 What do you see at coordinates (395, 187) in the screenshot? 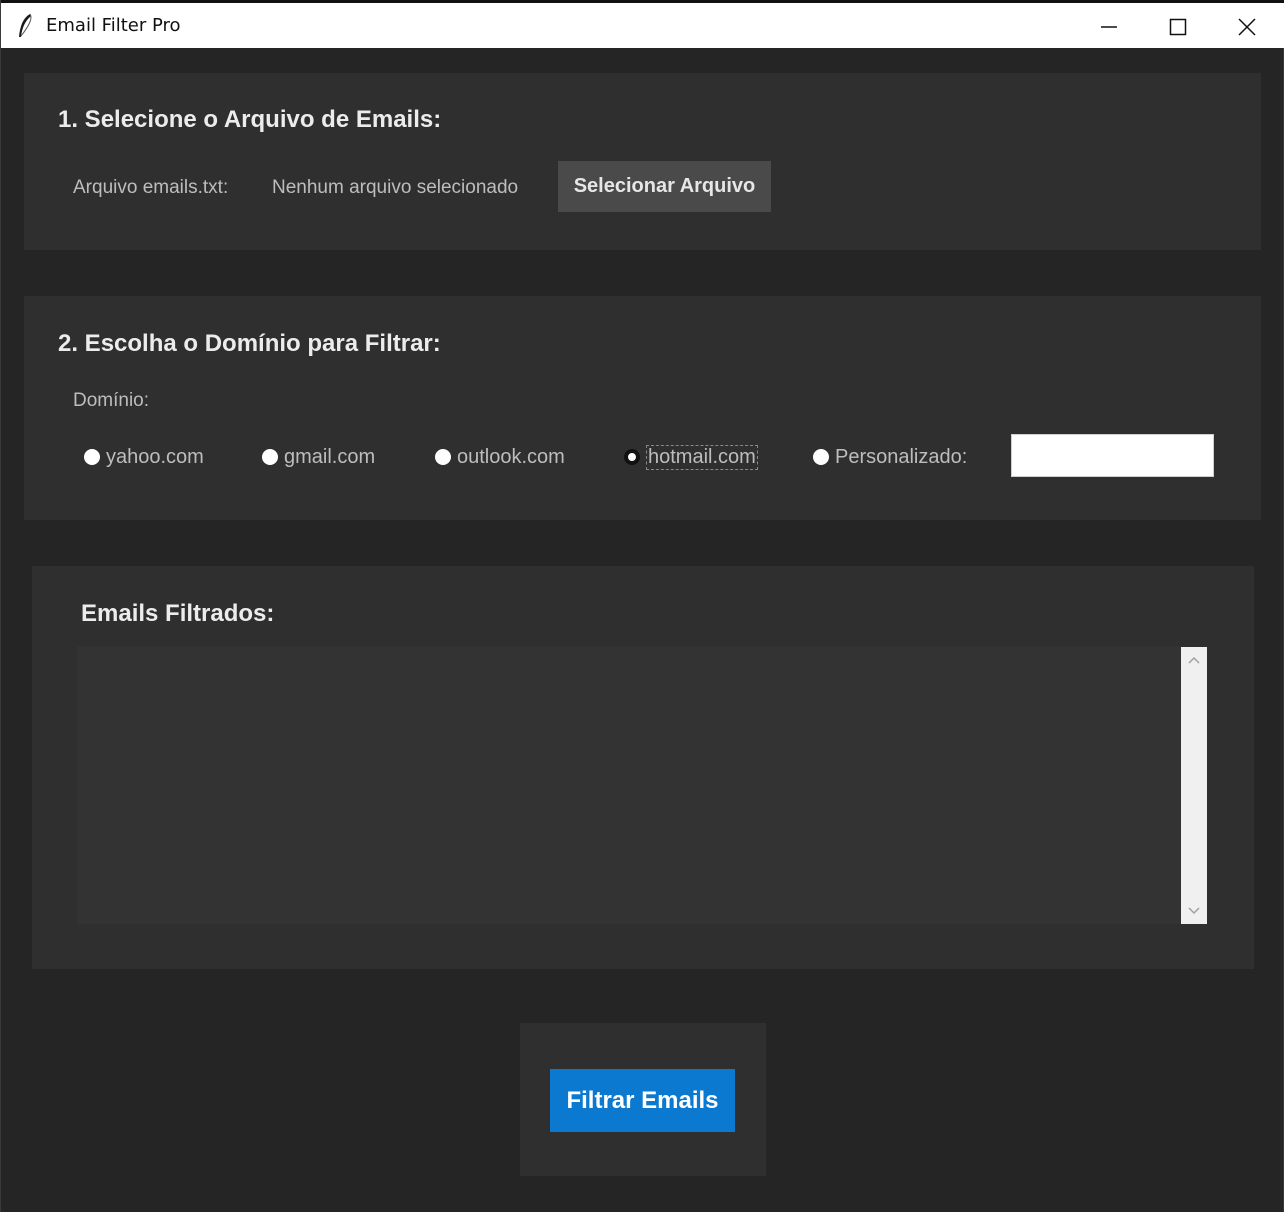
I see `file-status: Nenhum arquivo selecionado` at bounding box center [395, 187].